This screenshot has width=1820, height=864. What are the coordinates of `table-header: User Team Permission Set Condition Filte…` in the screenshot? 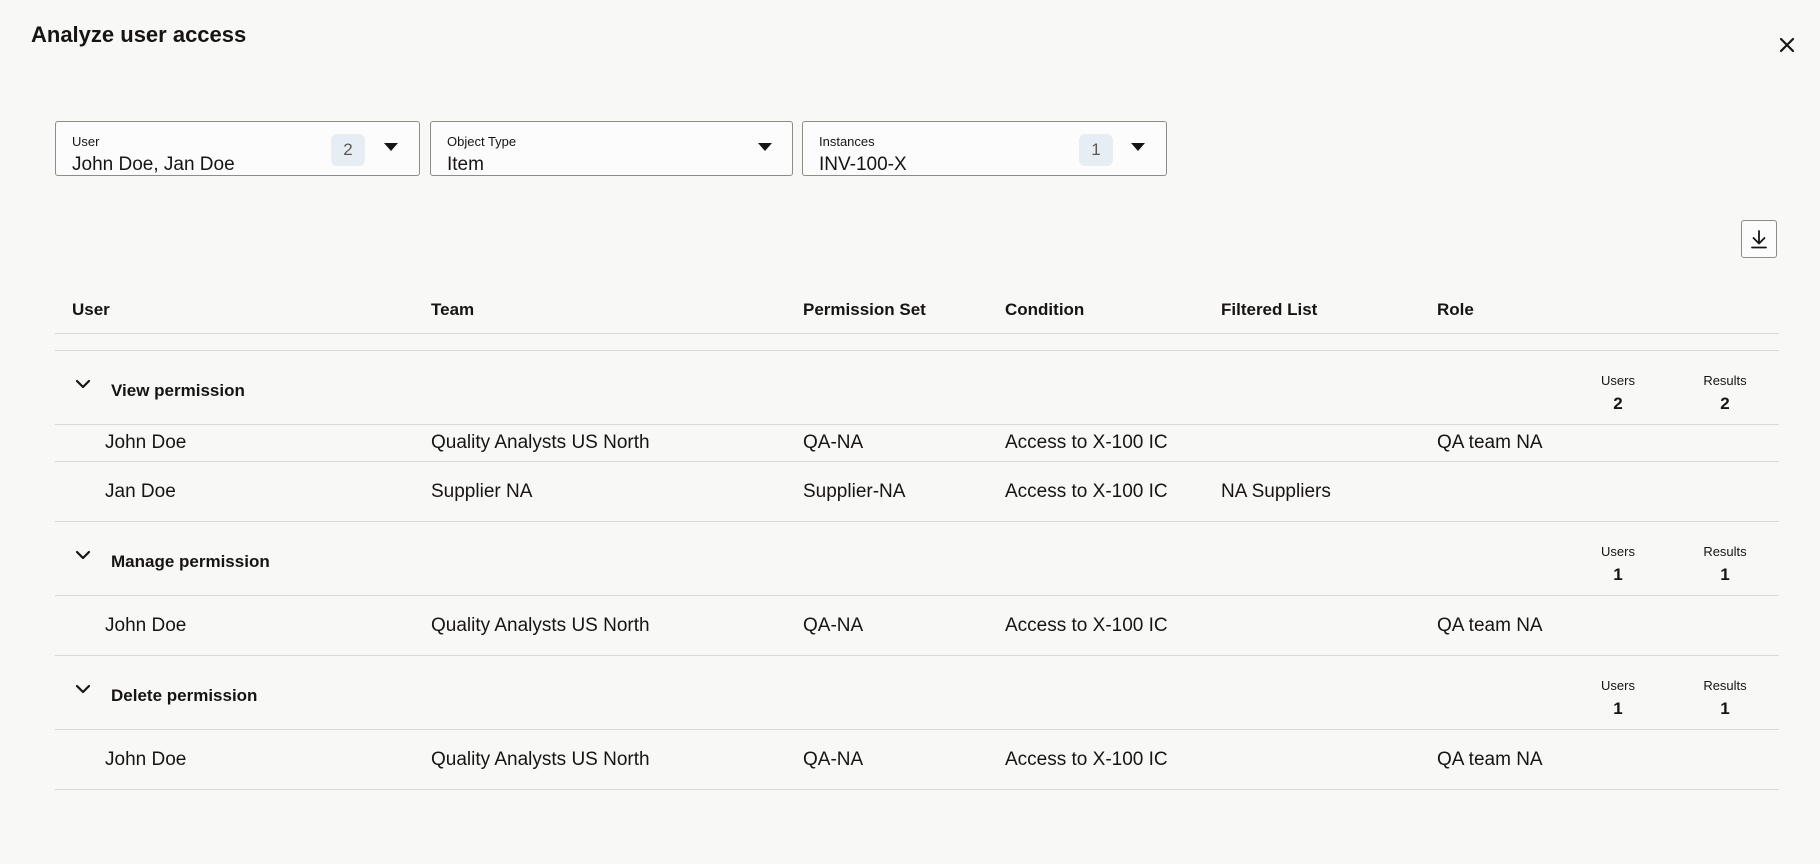 It's located at (917, 311).